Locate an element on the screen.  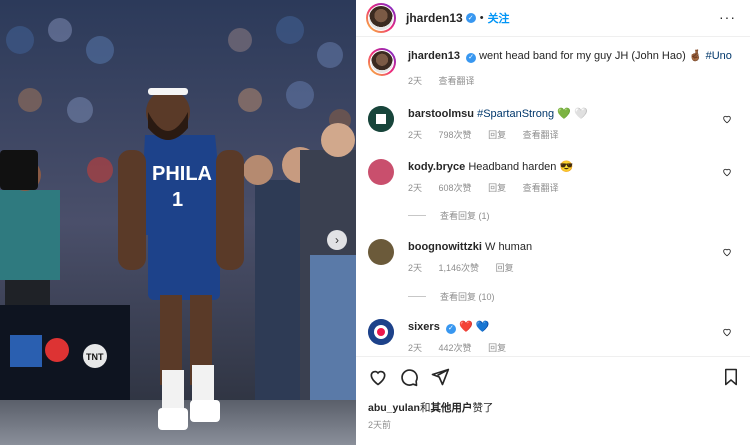
comment-meta: 2天 442次赞 回复 is located at coordinates (464, 347).